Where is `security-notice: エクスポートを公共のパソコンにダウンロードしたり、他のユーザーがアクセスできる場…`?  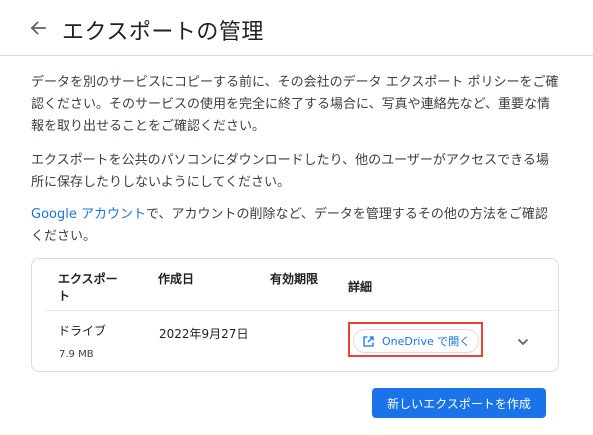 security-notice: エクスポートを公共のパソコンにダウンロードしたり、他のユーザーがアクセスできる場… is located at coordinates (290, 171).